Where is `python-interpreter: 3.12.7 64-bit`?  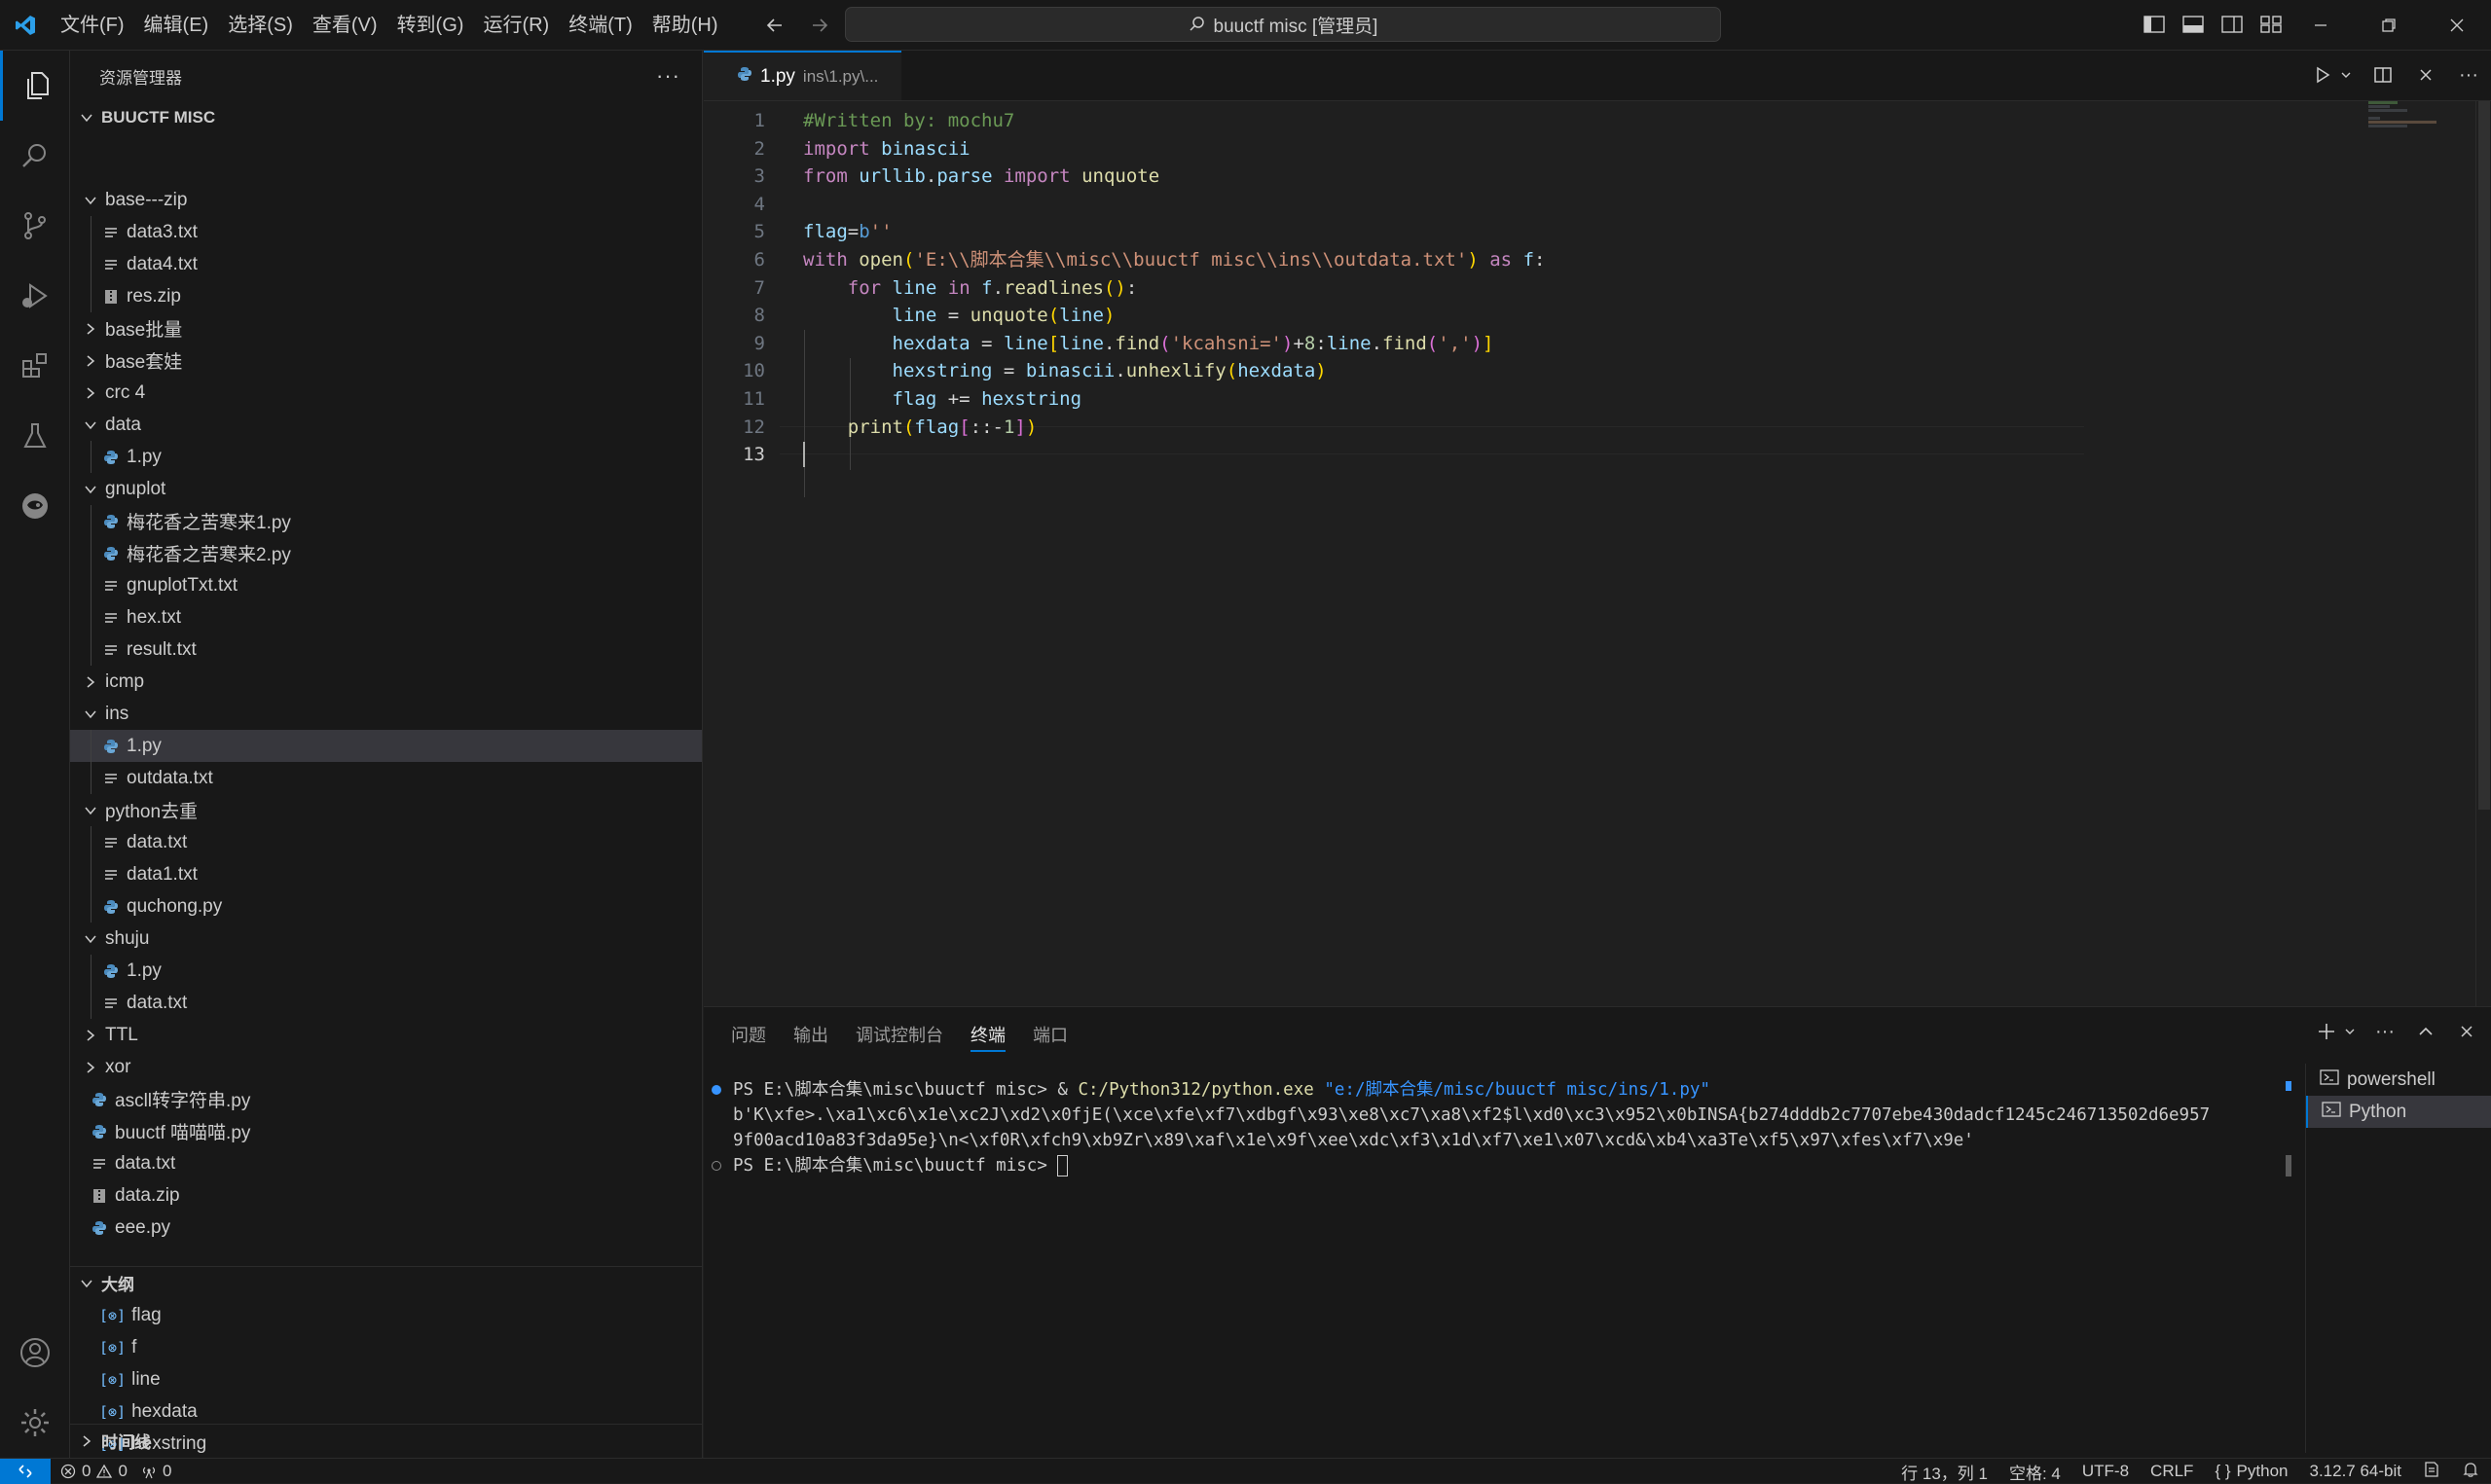 python-interpreter: 3.12.7 64-bit is located at coordinates (2355, 1472).